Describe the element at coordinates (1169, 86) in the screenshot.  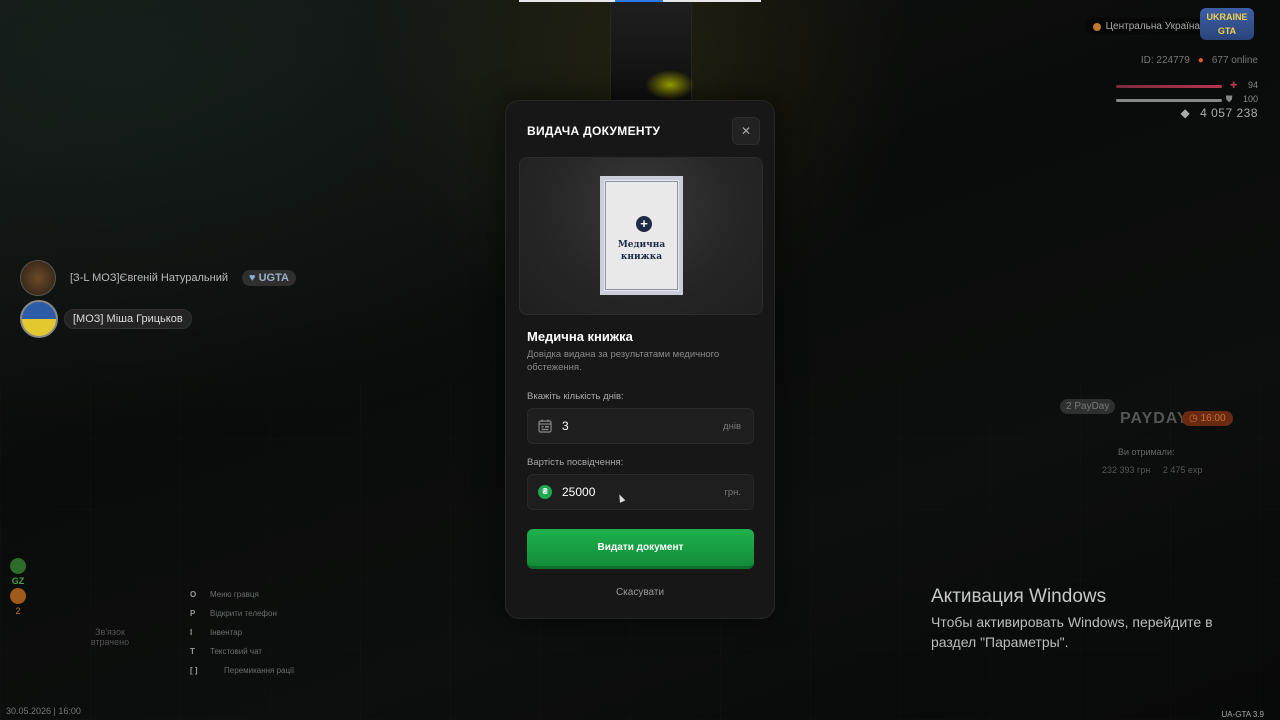
I see `health-bar` at that location.